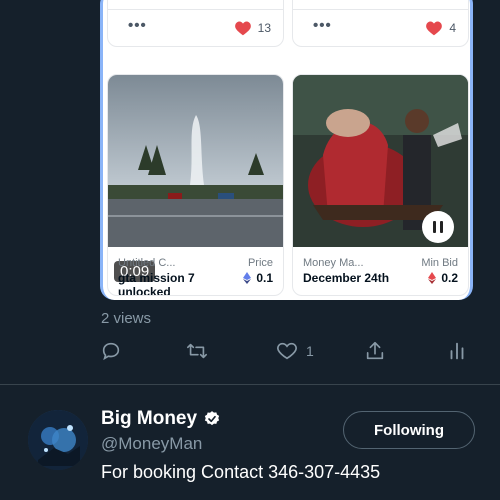 The image size is (500, 500). I want to click on retweet-button, so click(197, 351).